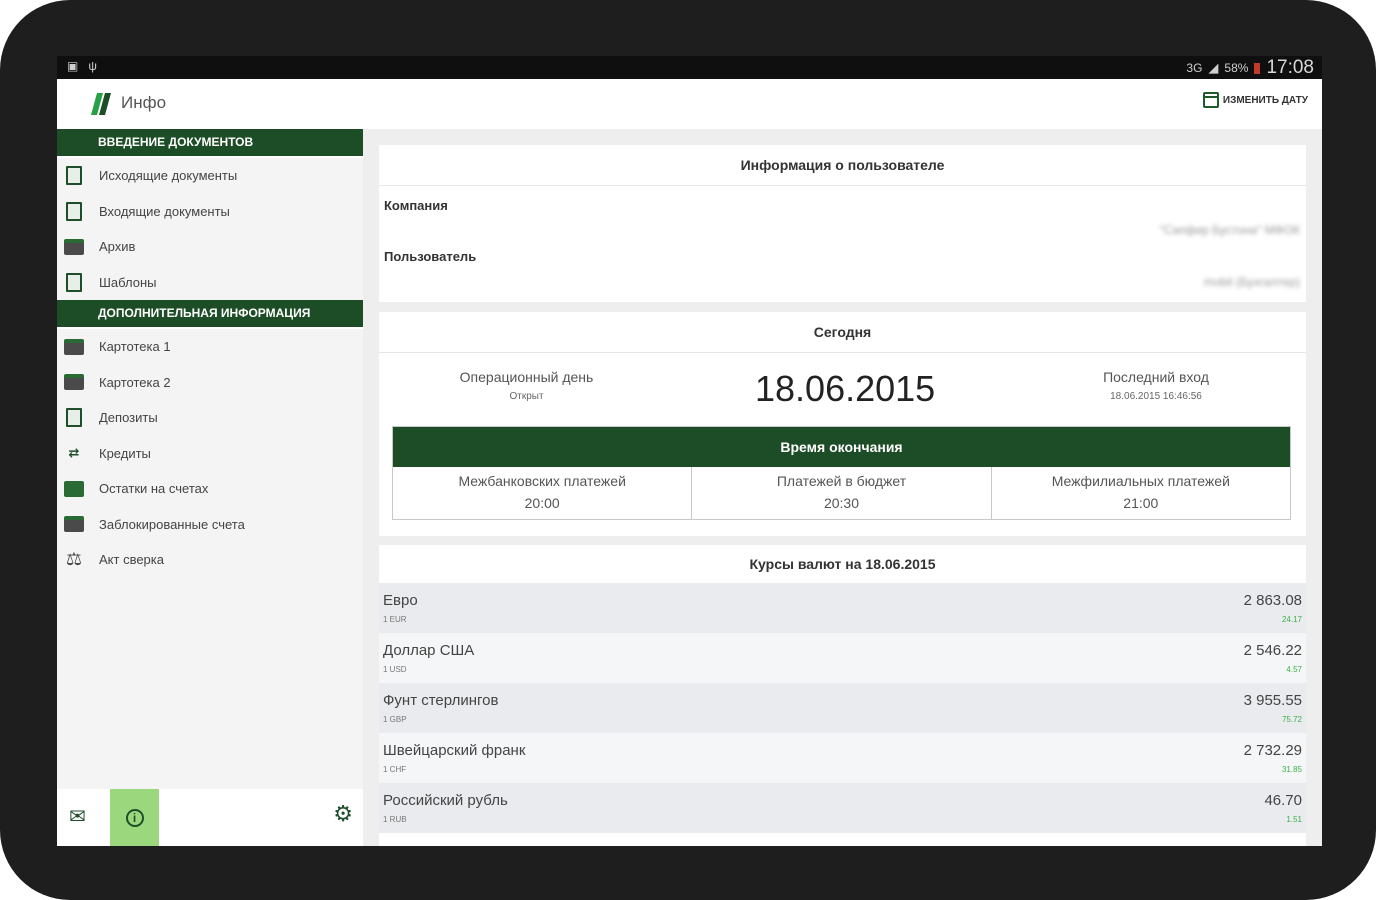 The width and height of the screenshot is (1376, 900). I want to click on sidebar-item-blocked-accounts: Заблокированные счета, so click(210, 525).